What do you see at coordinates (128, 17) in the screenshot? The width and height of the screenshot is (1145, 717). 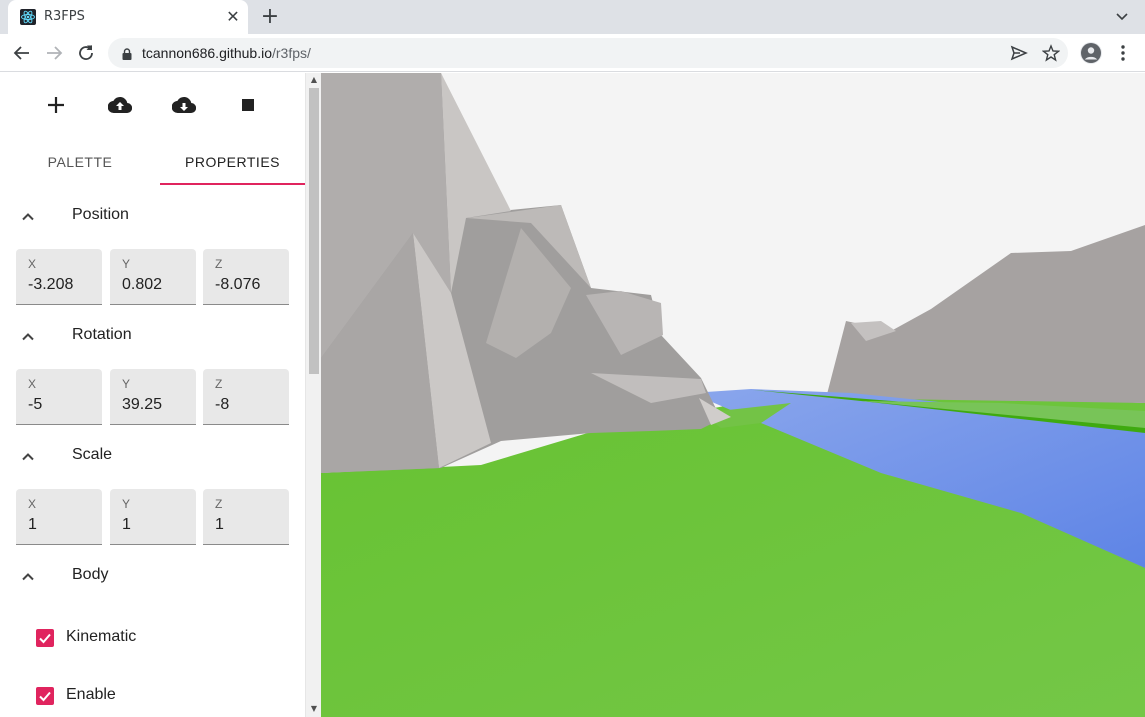 I see `browser-tab: R3FPS ✕` at bounding box center [128, 17].